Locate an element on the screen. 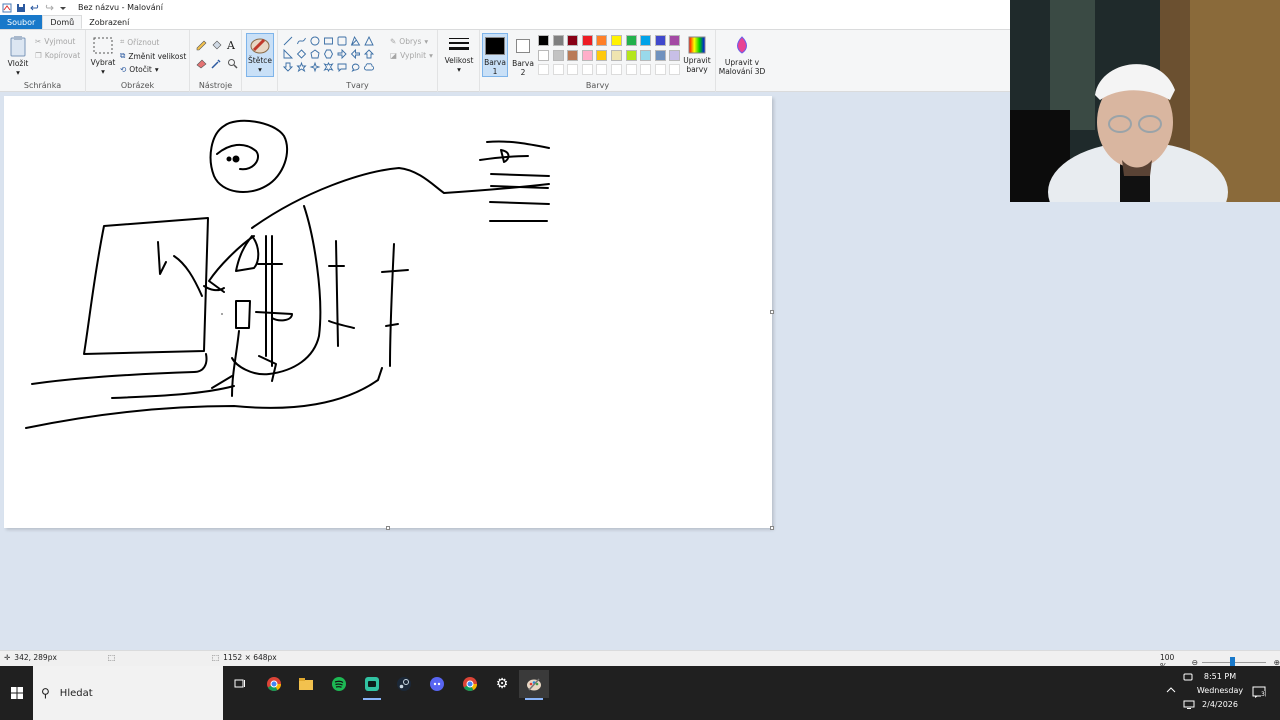 Image resolution: width=1280 pixels, height=720 pixels. color-picker-icon is located at coordinates (216, 64).